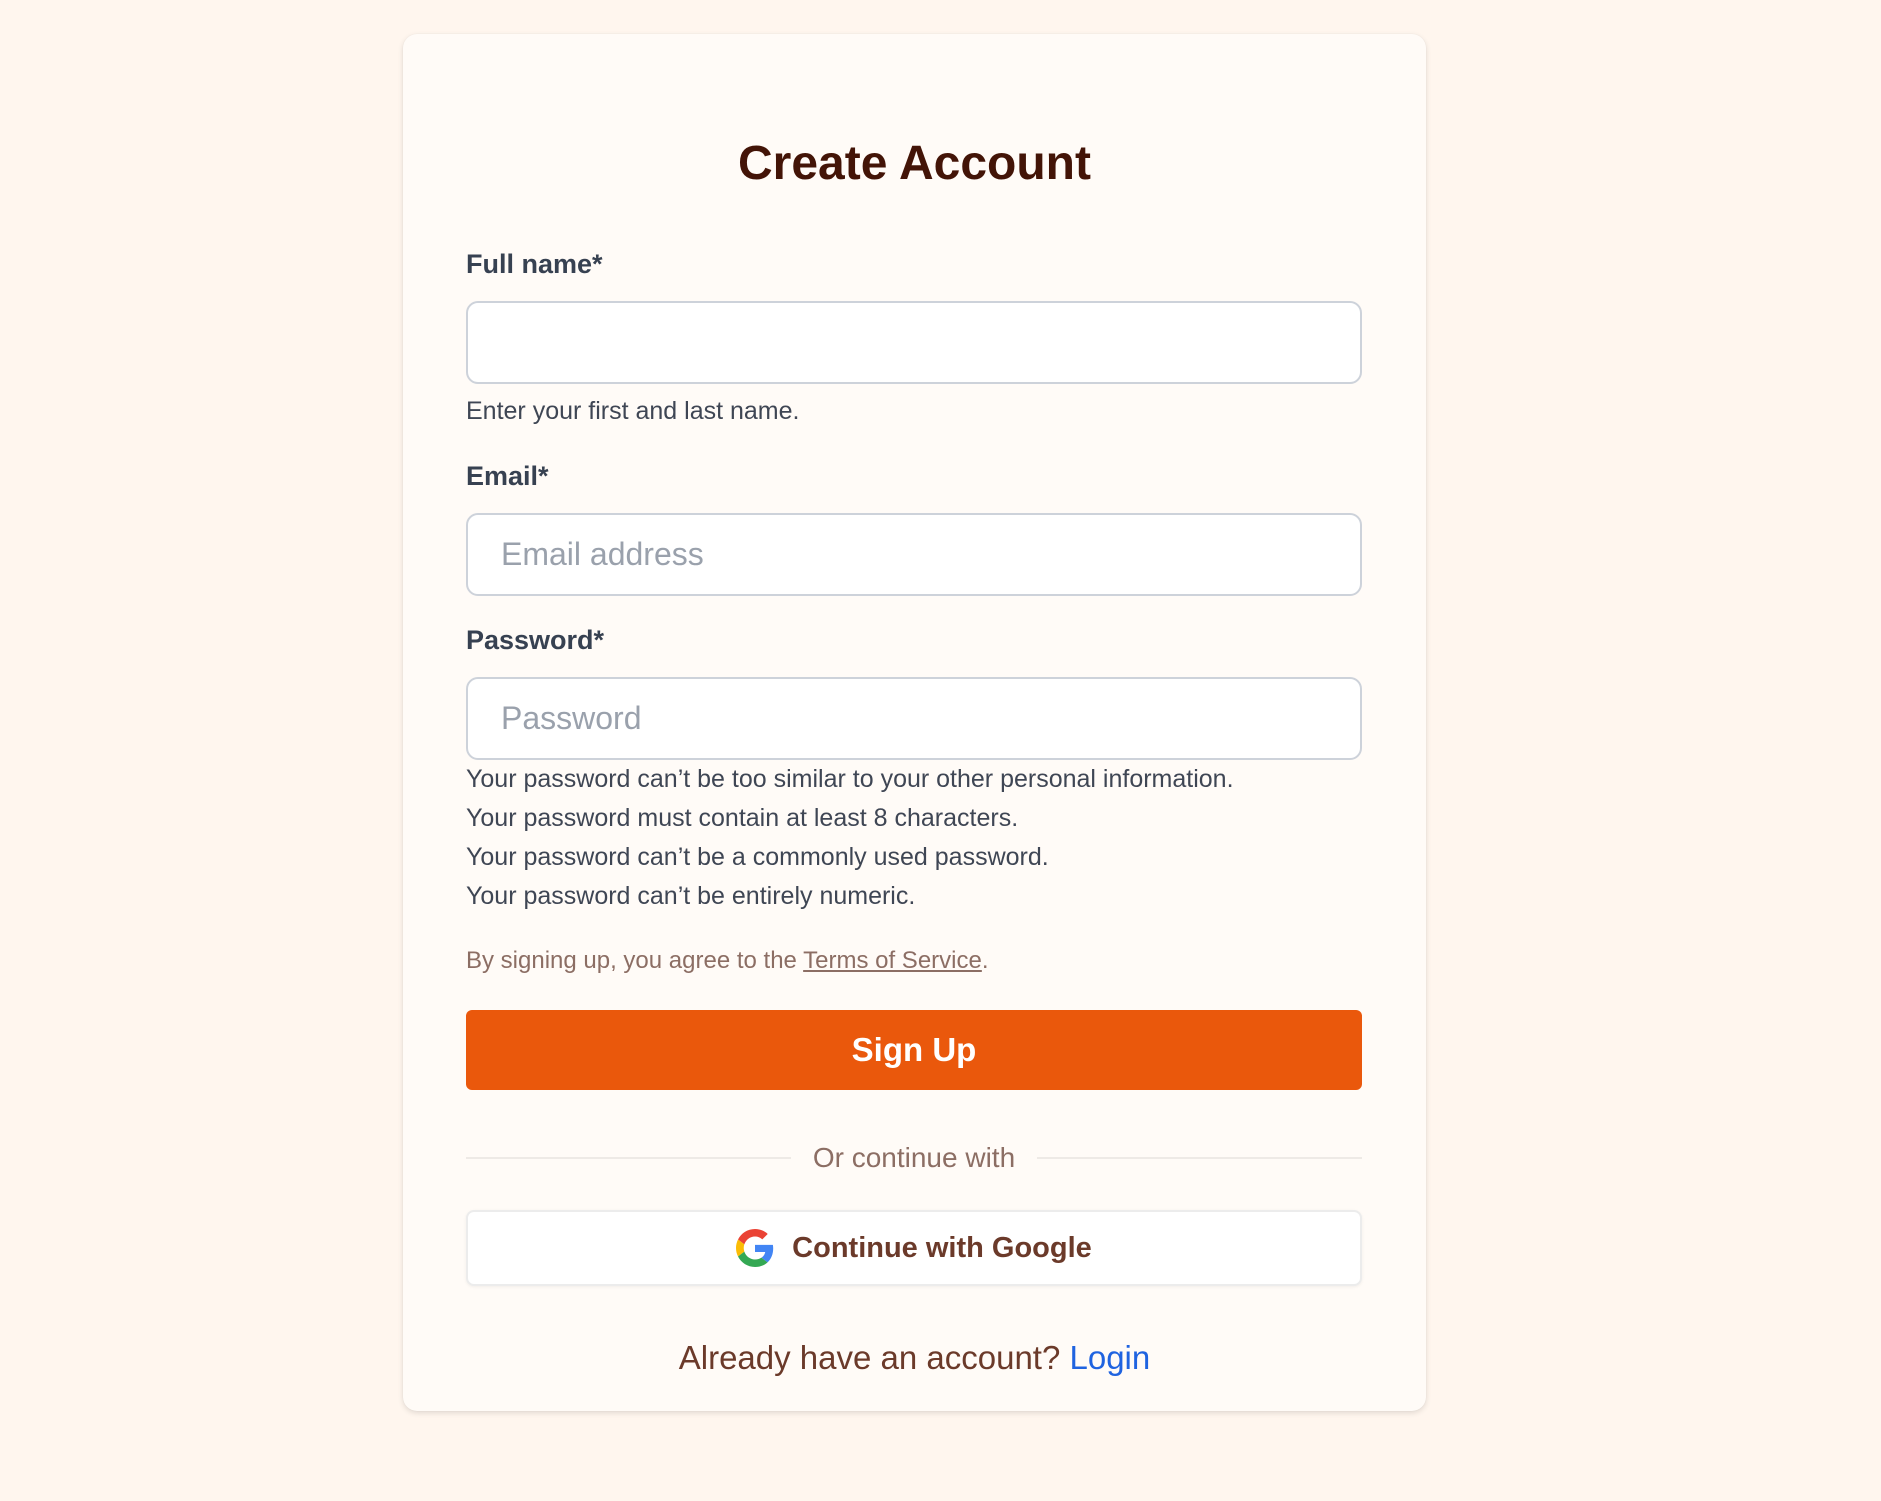  What do you see at coordinates (914, 1050) in the screenshot?
I see `sign-up-button: Sign Up` at bounding box center [914, 1050].